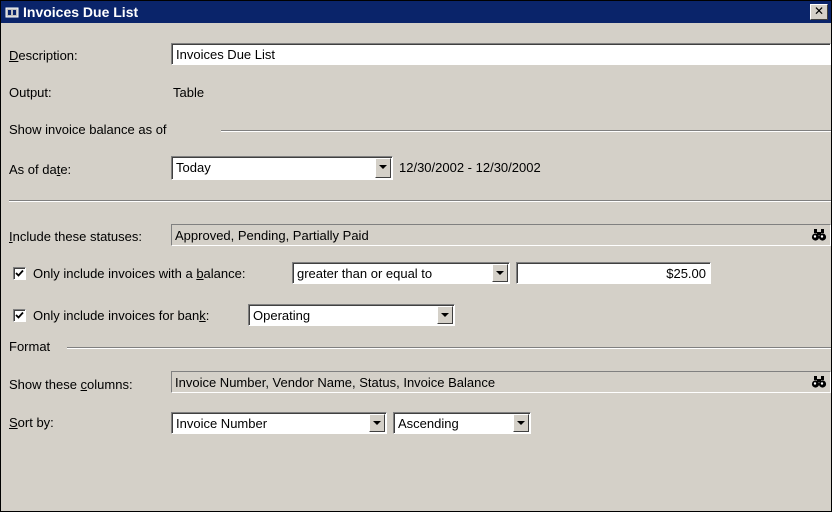 The width and height of the screenshot is (832, 512). Describe the element at coordinates (189, 92) in the screenshot. I see `output-value: Table` at that location.